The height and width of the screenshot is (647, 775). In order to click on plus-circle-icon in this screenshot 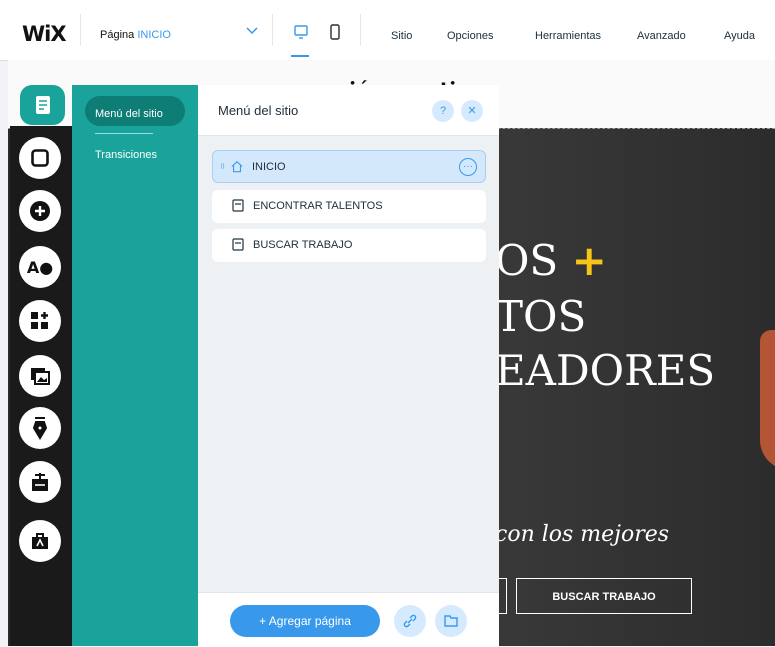, I will do `click(40, 211)`.